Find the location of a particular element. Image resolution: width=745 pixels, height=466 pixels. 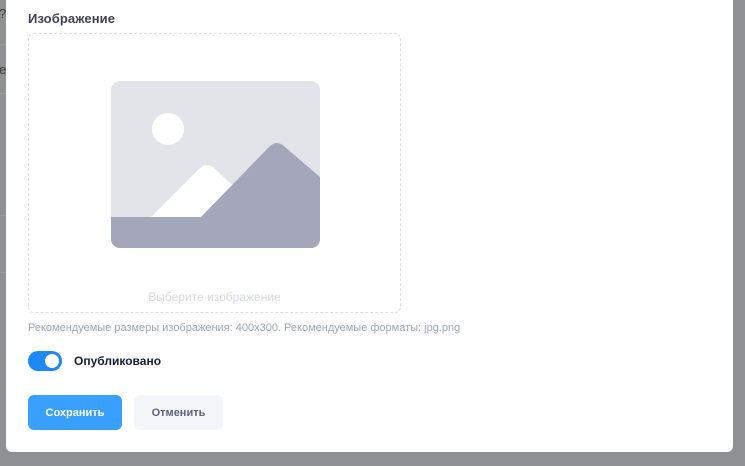

published-toggle is located at coordinates (45, 361).